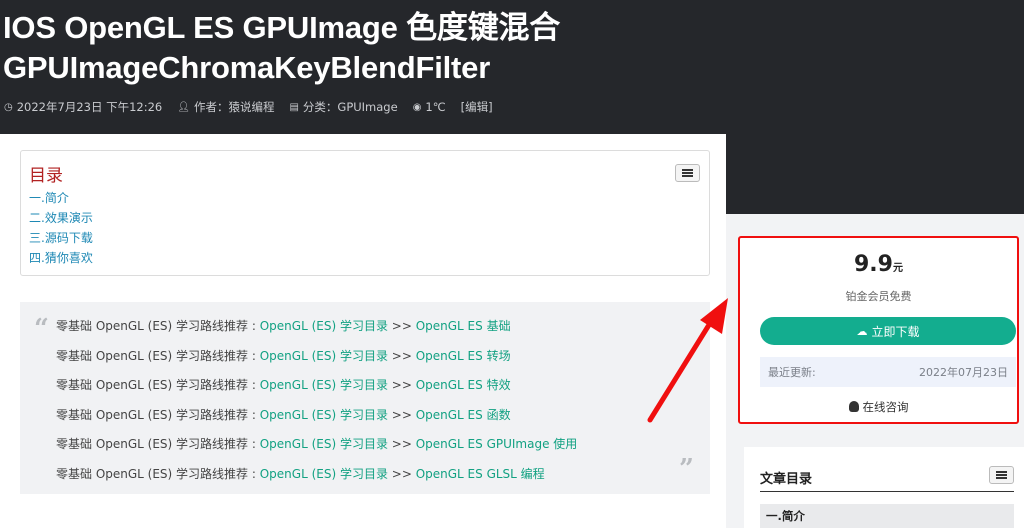 This screenshot has height=528, width=1024. Describe the element at coordinates (963, 372) in the screenshot. I see `last-update-date: 2022年07月23日` at that location.